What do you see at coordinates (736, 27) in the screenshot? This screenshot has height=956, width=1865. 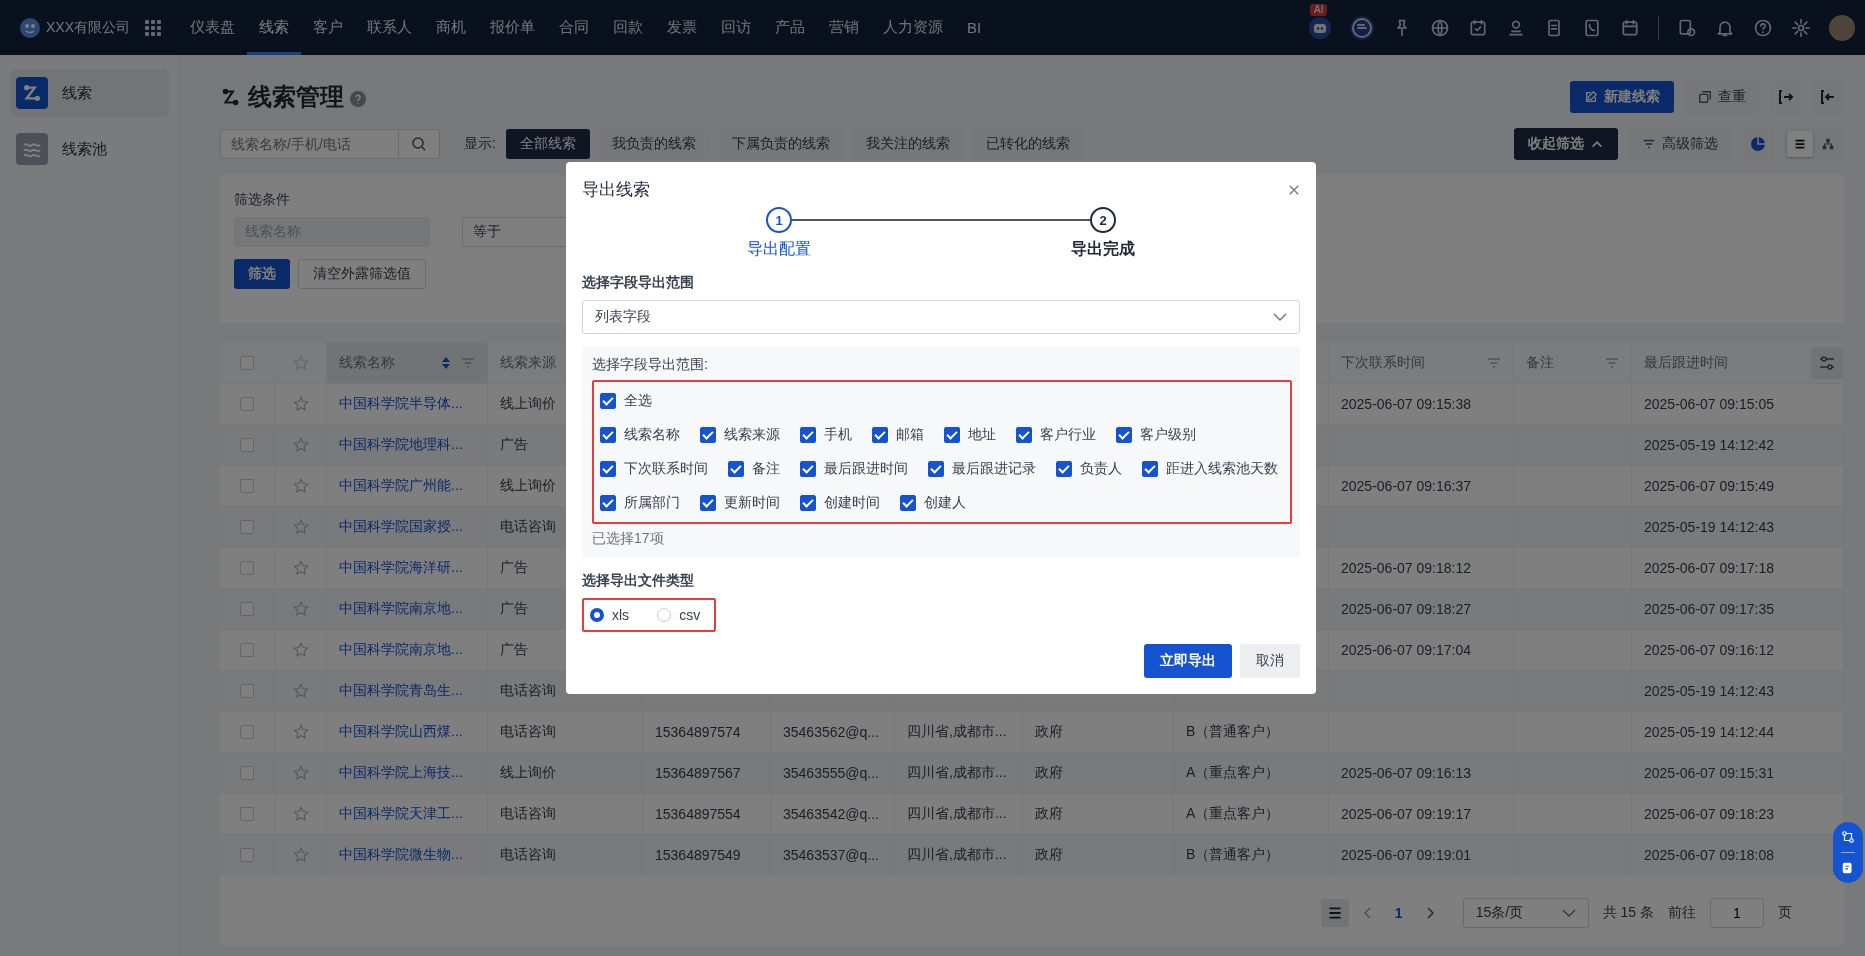 I see `nav-tab: 回访` at bounding box center [736, 27].